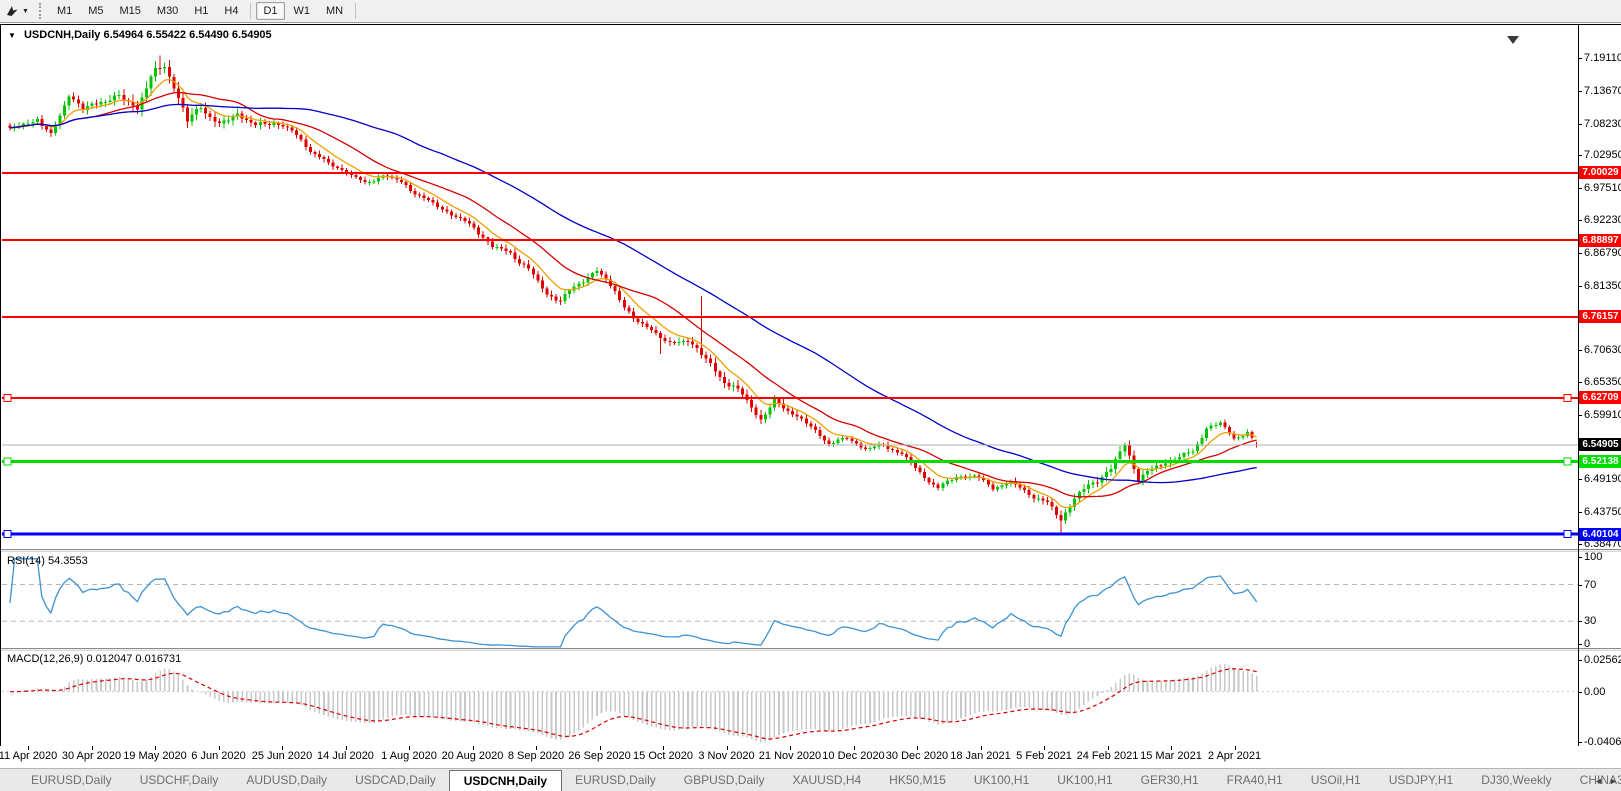 The height and width of the screenshot is (791, 1621). What do you see at coordinates (130, 11) in the screenshot?
I see `timeframe-button-m15: M15` at bounding box center [130, 11].